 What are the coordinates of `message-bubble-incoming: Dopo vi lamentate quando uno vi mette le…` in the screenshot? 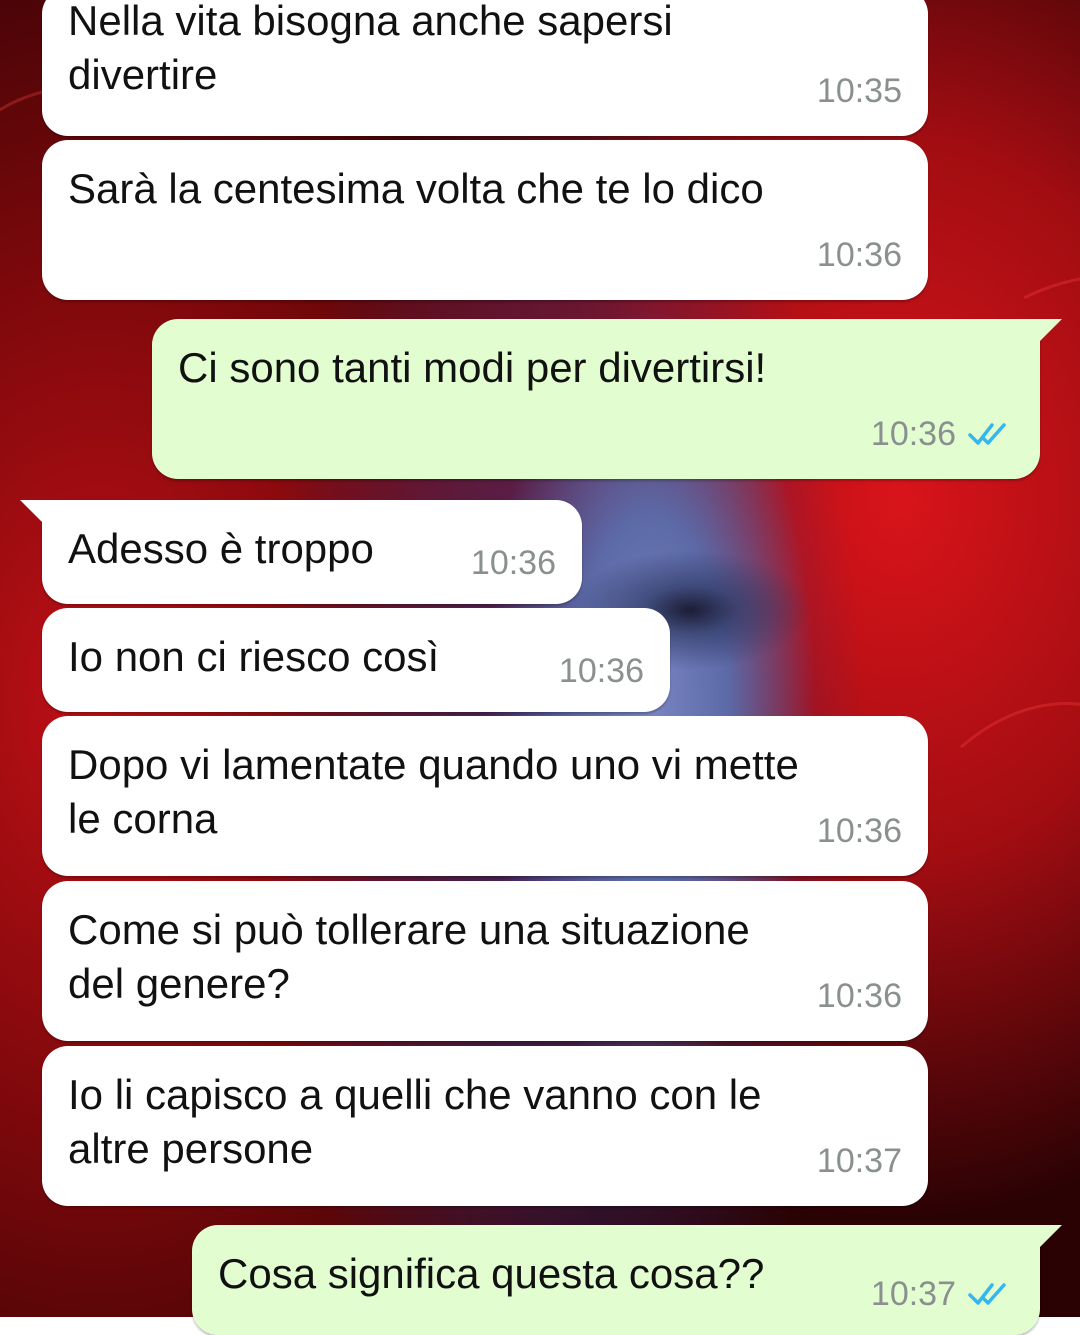 It's located at (485, 796).